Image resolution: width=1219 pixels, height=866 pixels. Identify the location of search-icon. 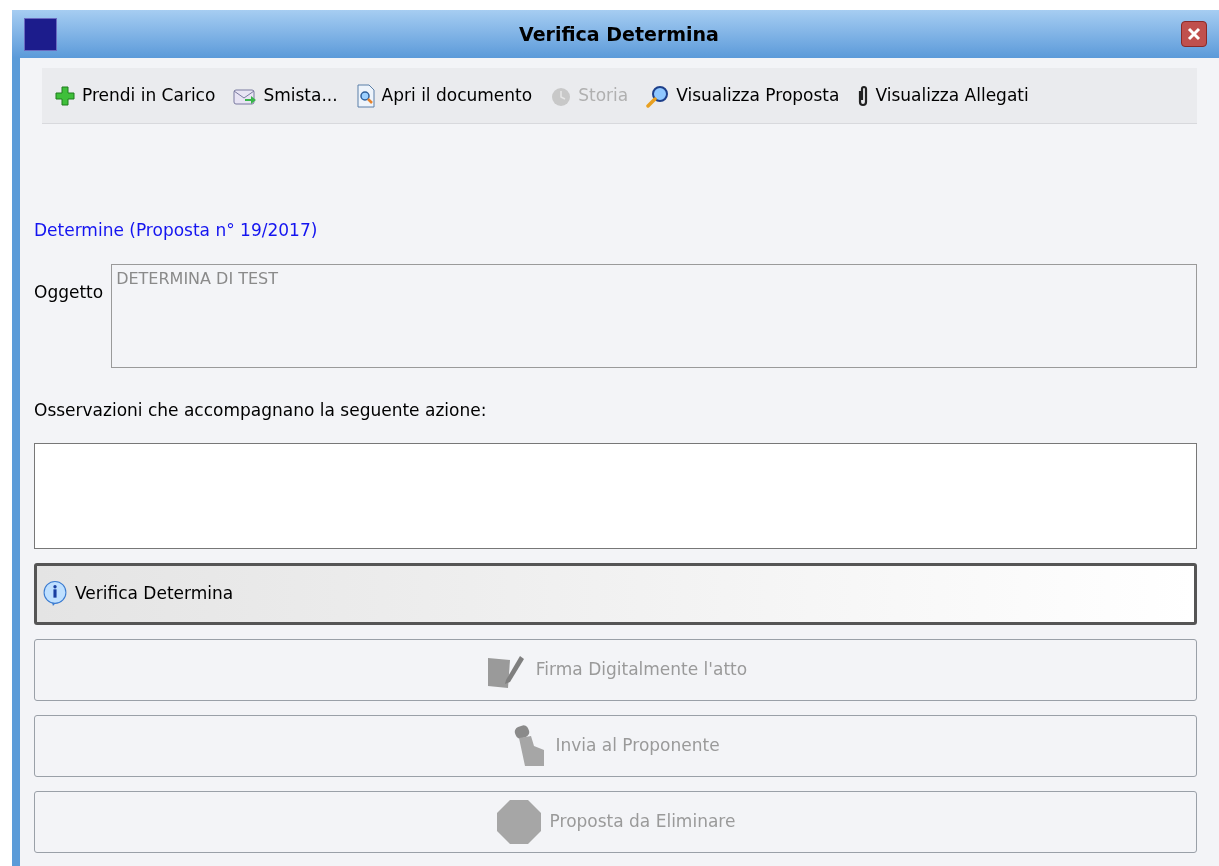
(658, 95).